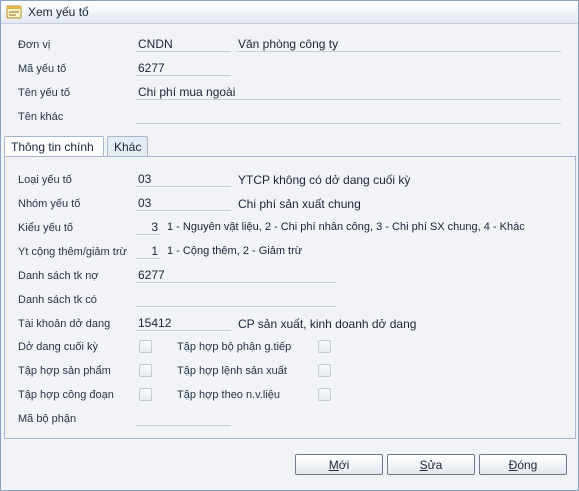 This screenshot has height=491, width=579. What do you see at coordinates (333, 465) in the screenshot?
I see `new-button-hotkey: M` at bounding box center [333, 465].